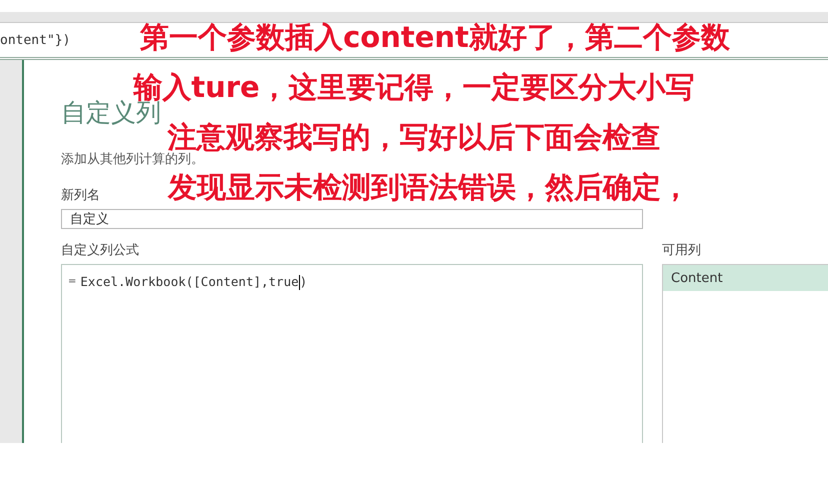 The image size is (828, 487). Describe the element at coordinates (132, 160) in the screenshot. I see `dialog-description: 添加从其他列计算的列。` at that location.